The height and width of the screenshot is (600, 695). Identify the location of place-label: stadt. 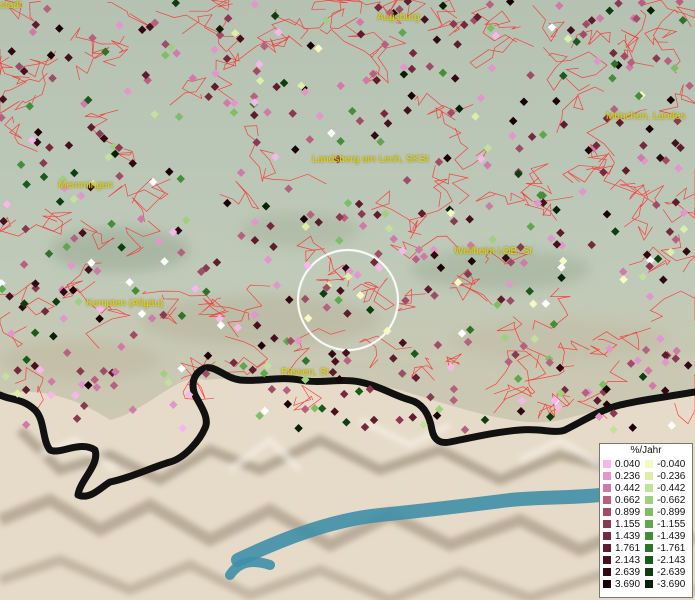
(11, 5).